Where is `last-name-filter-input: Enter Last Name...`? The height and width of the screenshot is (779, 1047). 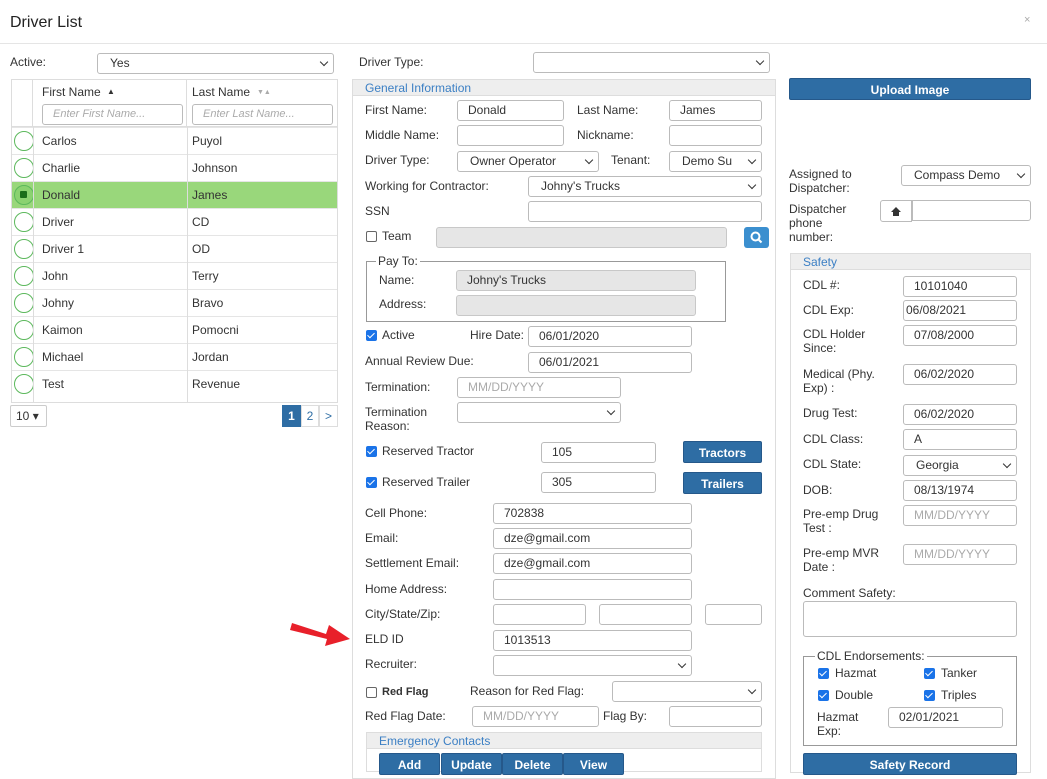
last-name-filter-input: Enter Last Name... is located at coordinates (262, 114).